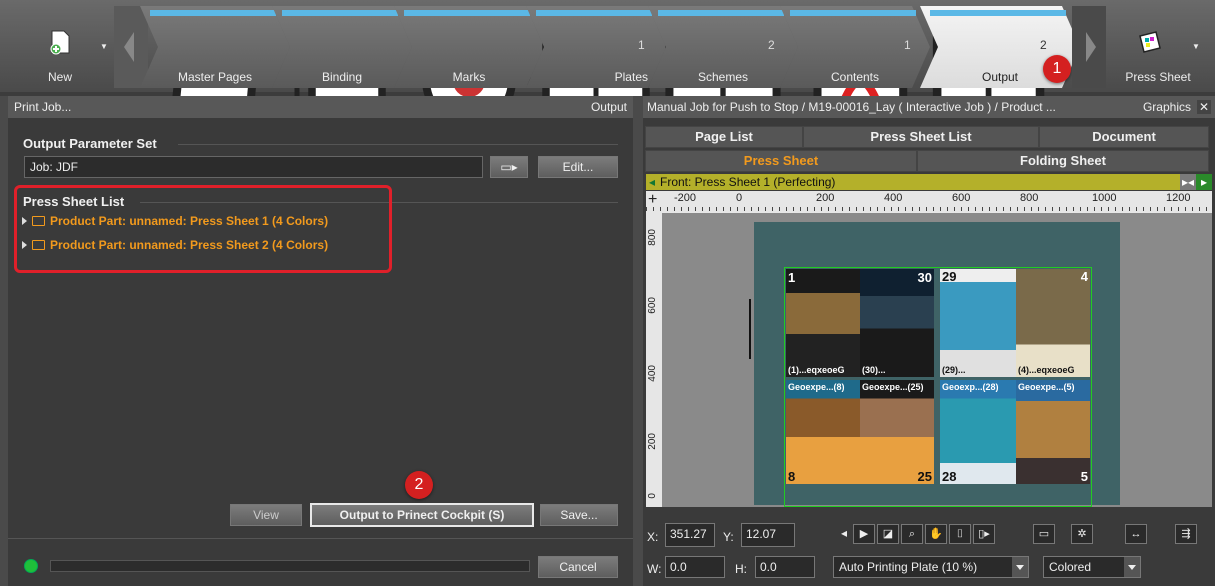 The image size is (1215, 586). Describe the element at coordinates (936, 534) in the screenshot. I see `hand-icon: ✋` at that location.